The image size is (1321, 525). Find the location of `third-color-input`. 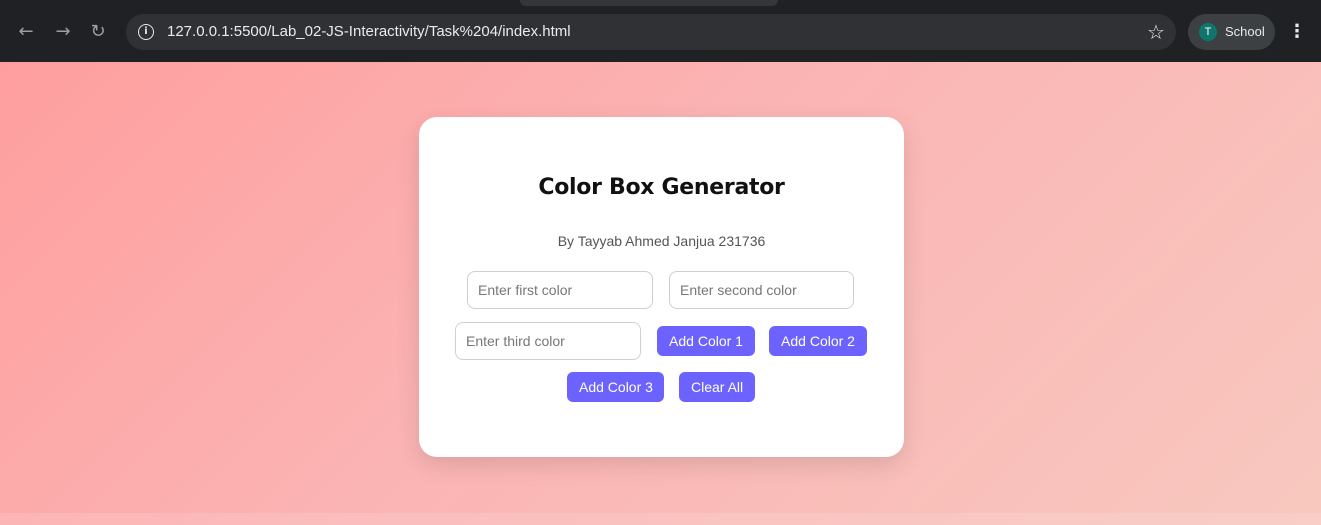

third-color-input is located at coordinates (548, 341).